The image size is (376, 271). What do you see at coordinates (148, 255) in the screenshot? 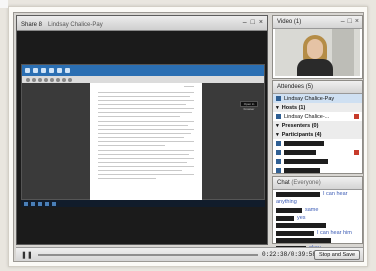
I see `playback-scrubber` at bounding box center [148, 255].